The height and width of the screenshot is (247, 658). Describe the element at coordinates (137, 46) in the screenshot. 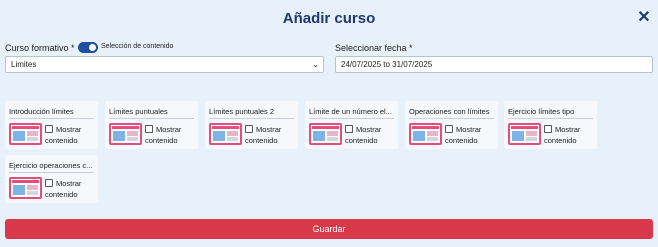

I see `content-selection-label: Selección de contenido` at that location.